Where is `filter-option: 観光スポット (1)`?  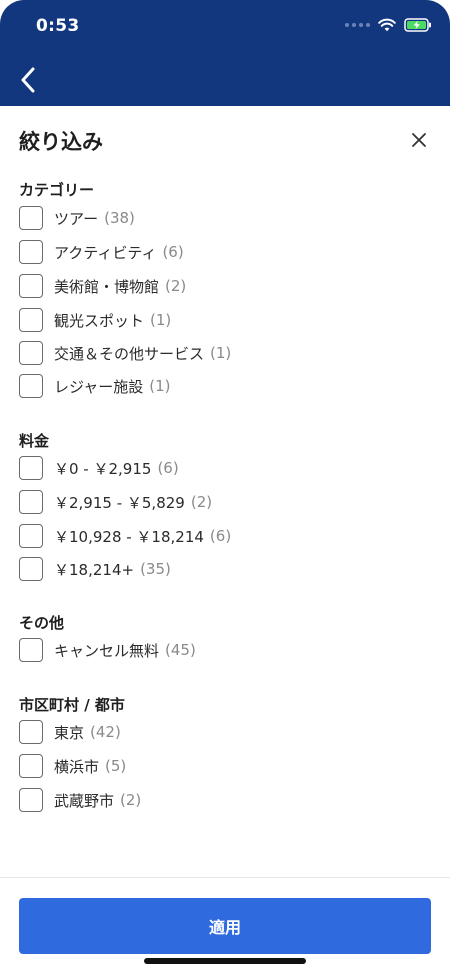 filter-option: 観光スポット (1) is located at coordinates (95, 320).